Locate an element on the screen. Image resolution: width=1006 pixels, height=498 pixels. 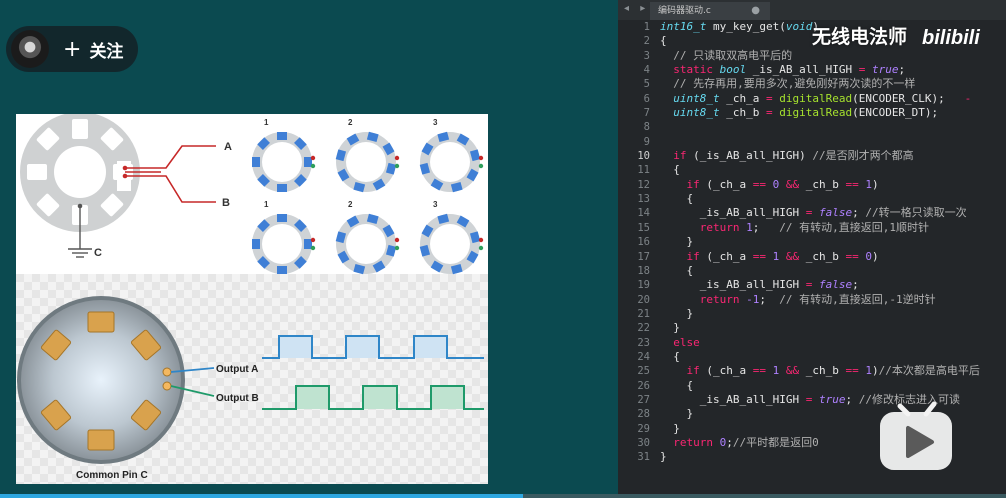
code-line: // 先存再用,要用多次,避免刚好两次读的不一样 is located at coordinates (788, 84).